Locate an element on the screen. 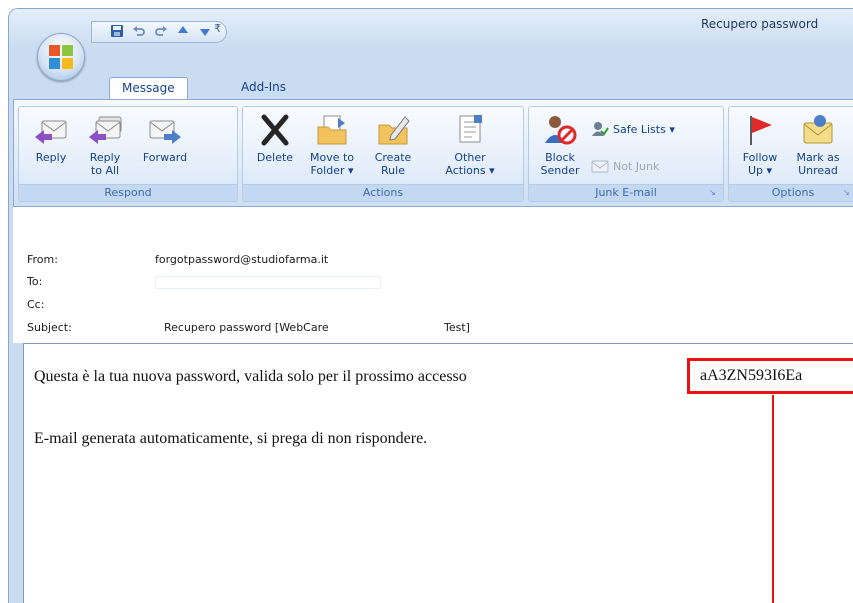  move-to-folder-button: Move to Folder ▾ is located at coordinates (332, 145).